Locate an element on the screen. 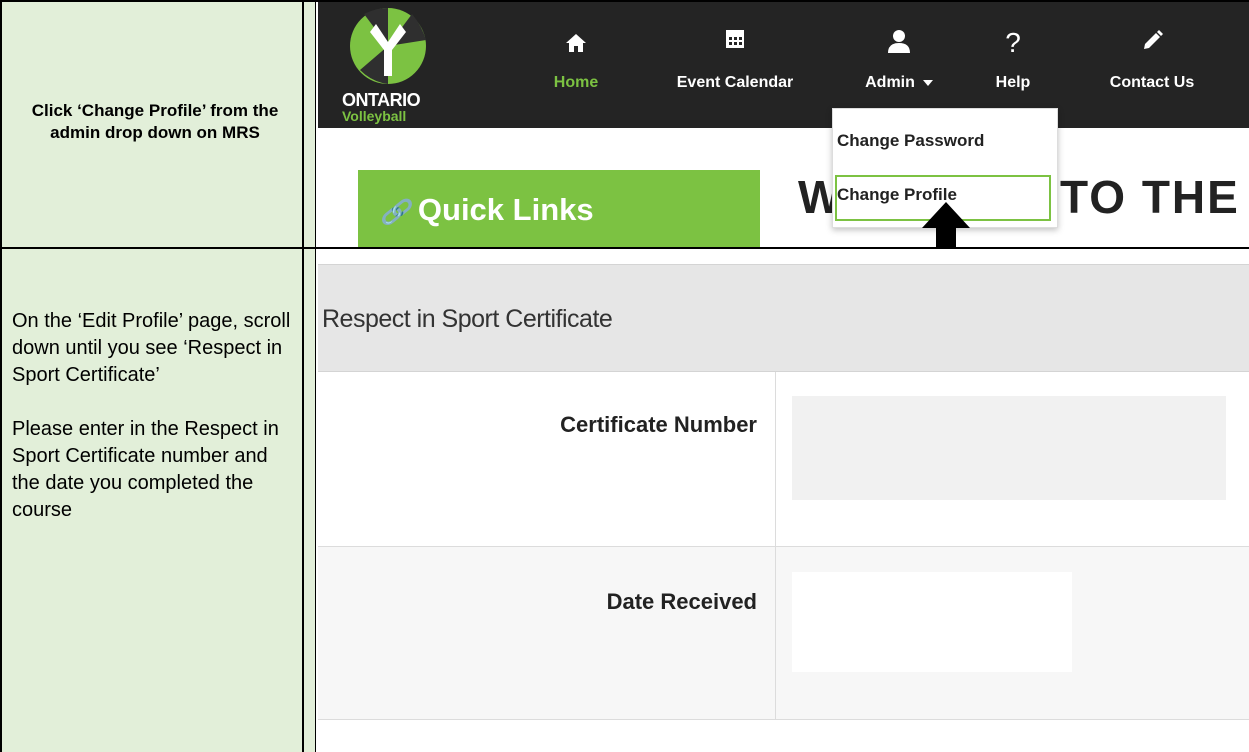 The height and width of the screenshot is (752, 1249). ontario-volleyball-logo: ONTARIO Volleyball is located at coordinates (388, 65).